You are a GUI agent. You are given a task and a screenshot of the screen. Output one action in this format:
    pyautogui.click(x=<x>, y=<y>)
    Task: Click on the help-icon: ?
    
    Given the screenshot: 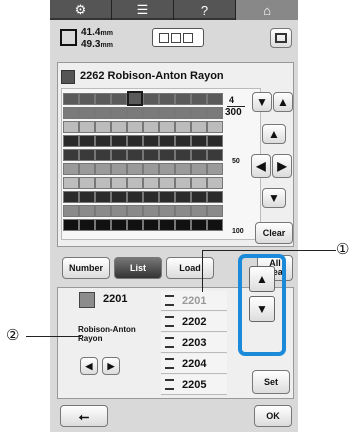 What is the action you would take?
    pyautogui.click(x=205, y=10)
    